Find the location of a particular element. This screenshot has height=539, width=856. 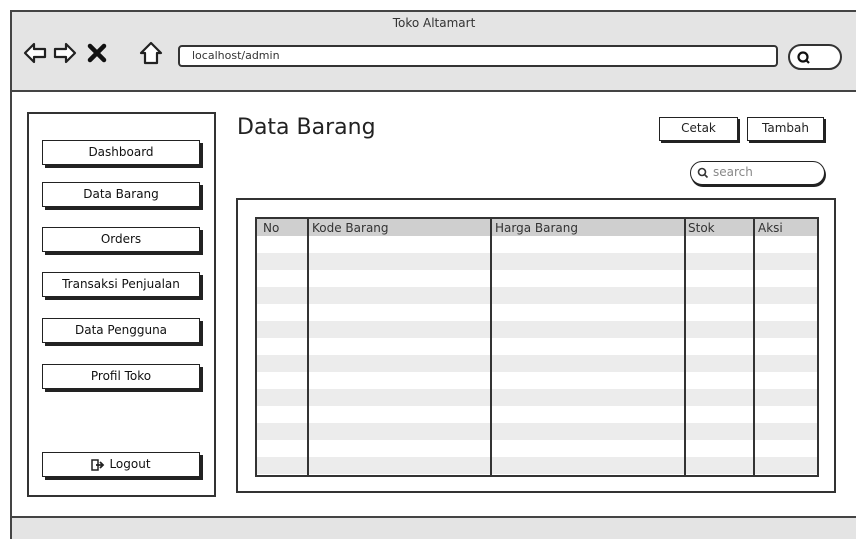

browser-search-button is located at coordinates (815, 57).